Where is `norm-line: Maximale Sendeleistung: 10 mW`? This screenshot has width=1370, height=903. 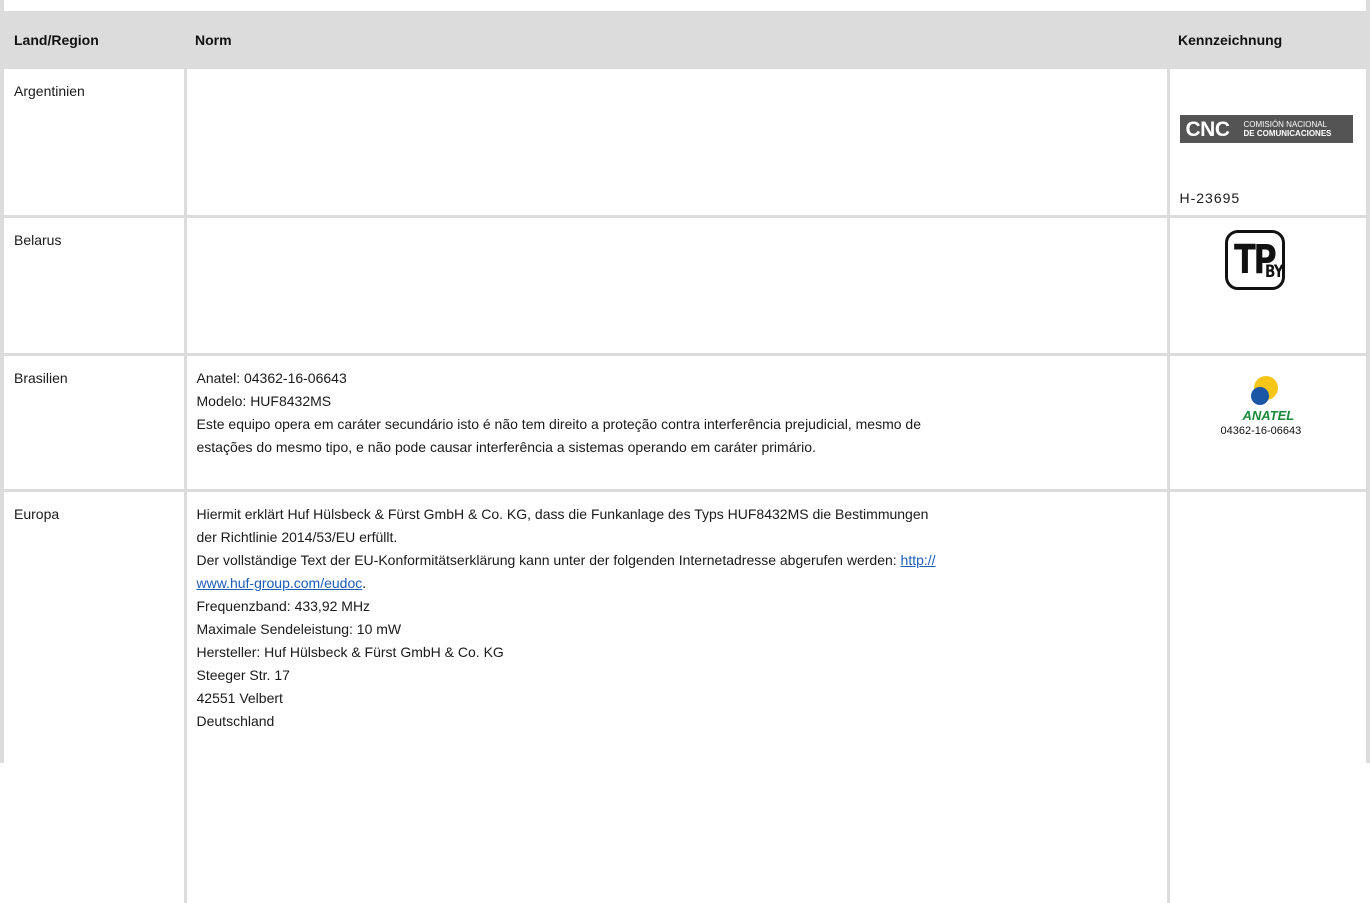
norm-line: Maximale Sendeleistung: 10 mW is located at coordinates (677, 629).